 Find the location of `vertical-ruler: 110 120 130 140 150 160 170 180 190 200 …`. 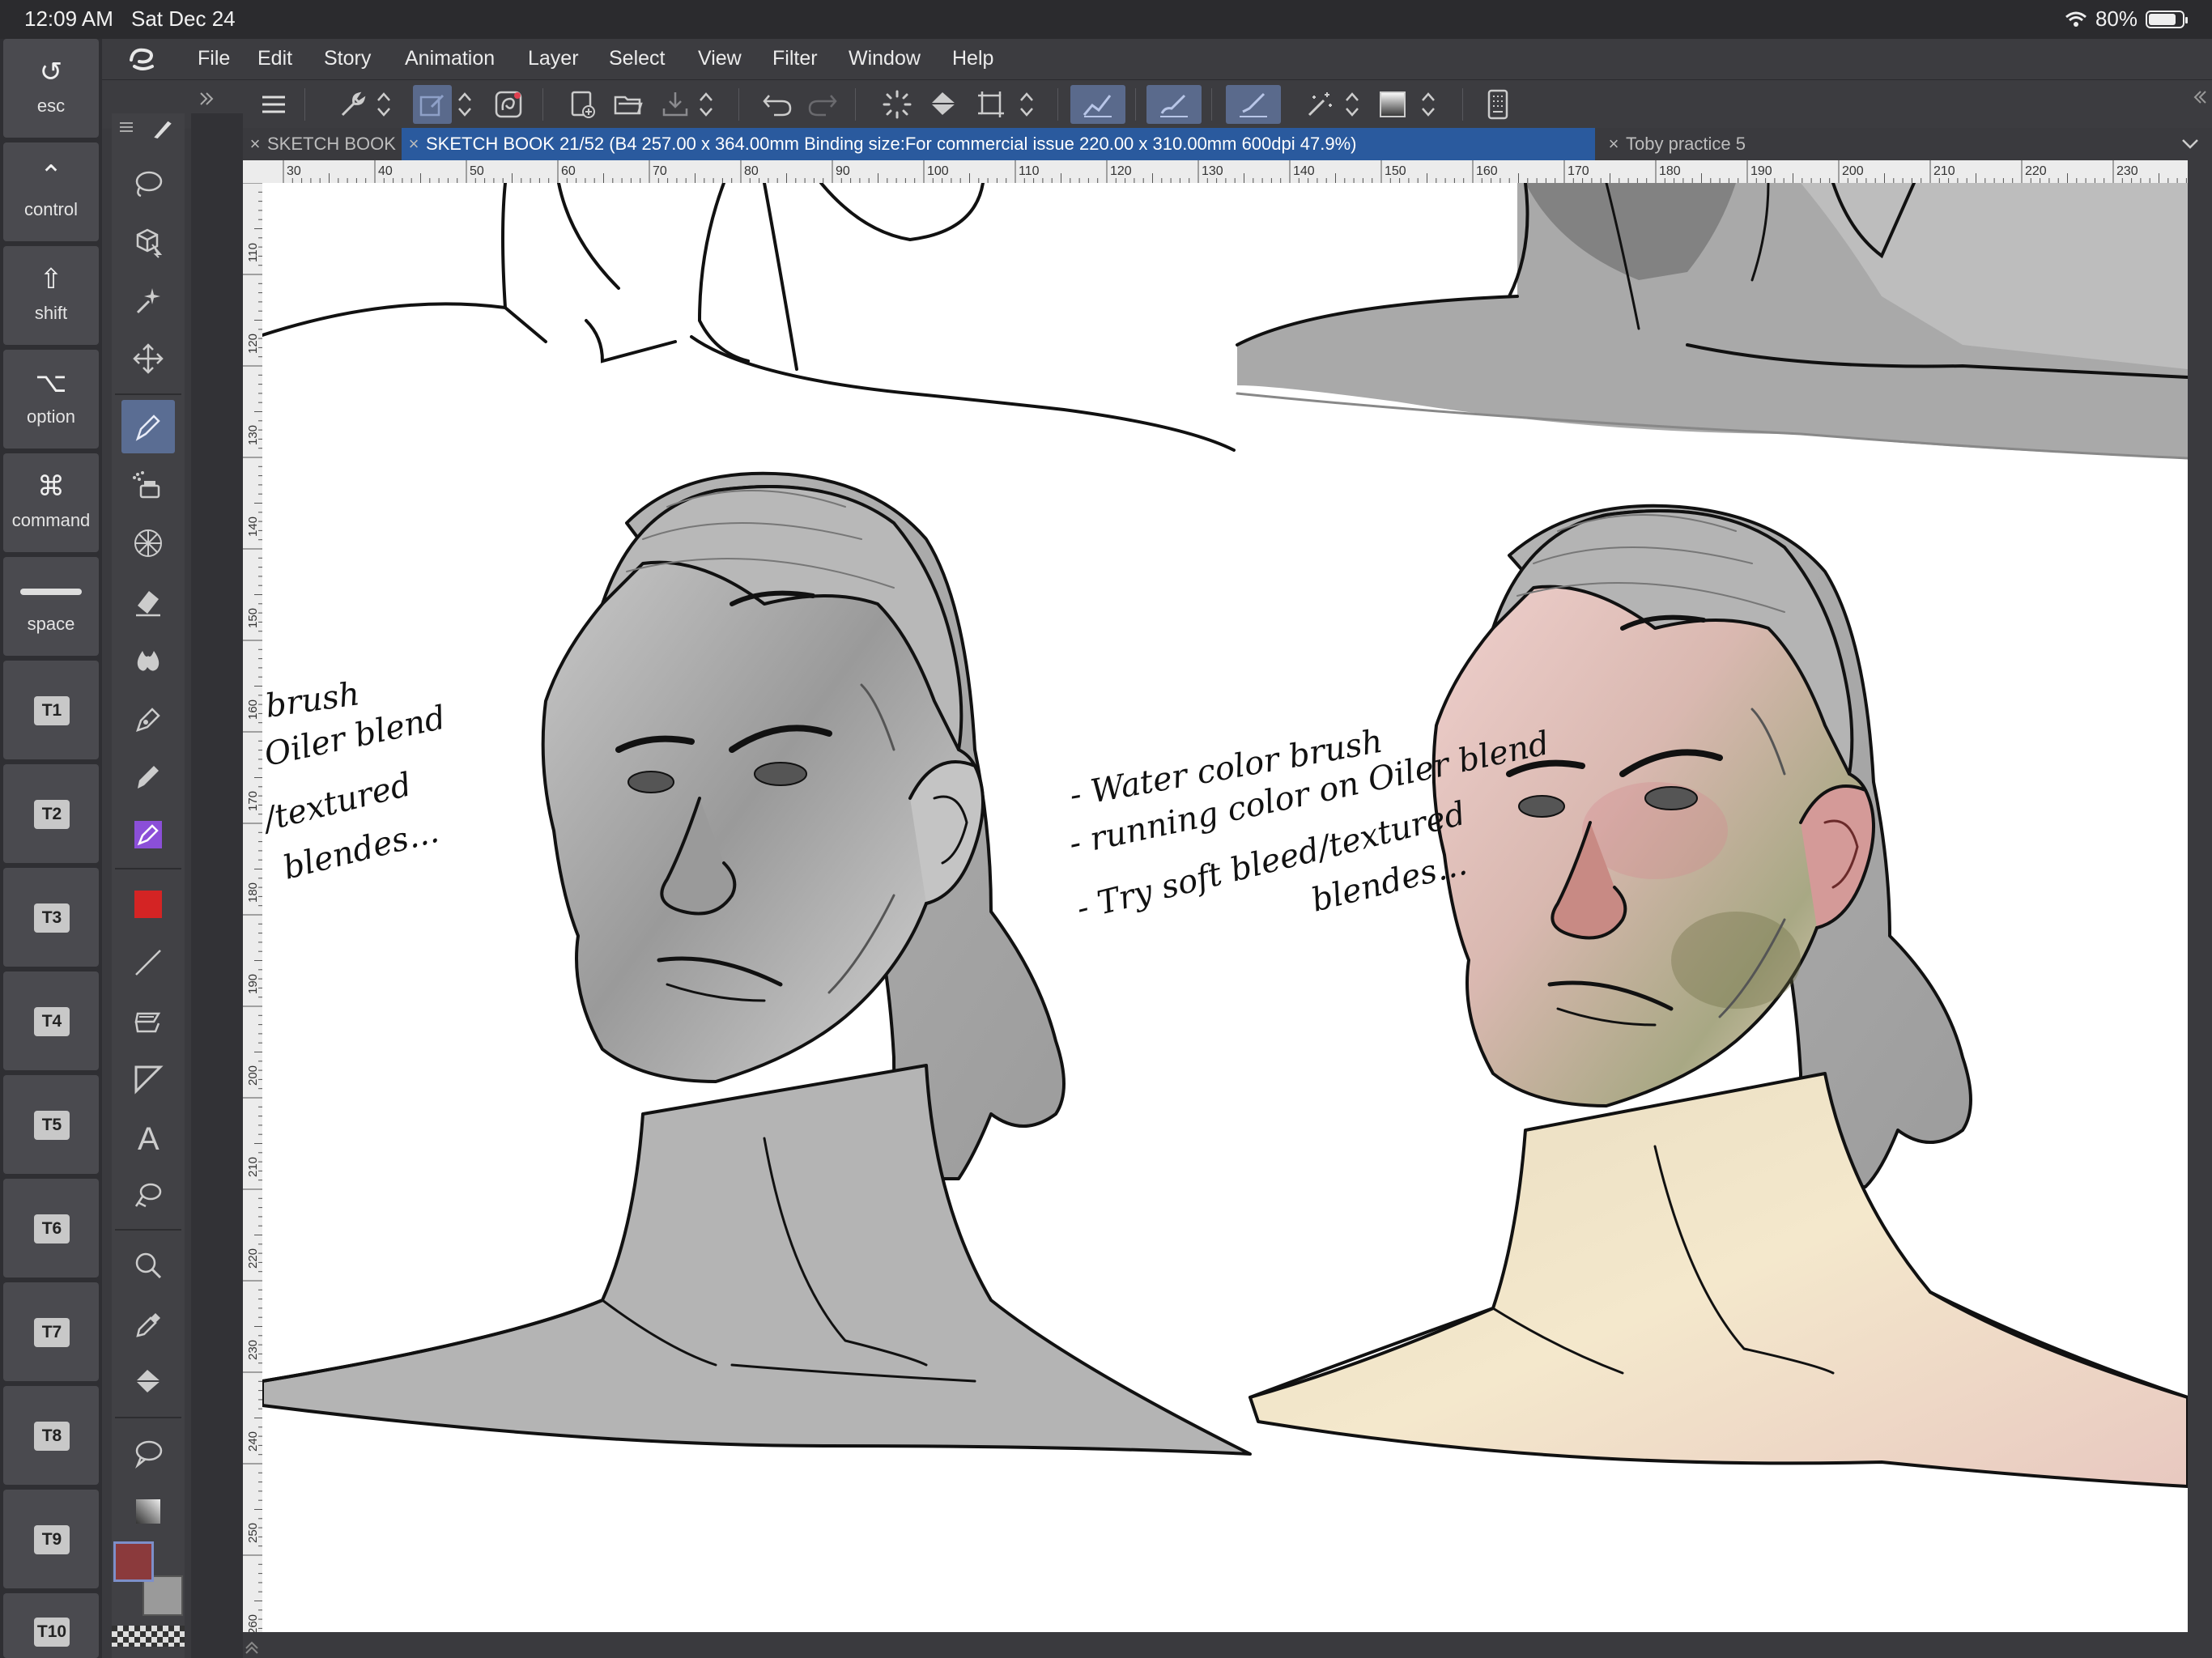

vertical-ruler: 110 120 130 140 150 160 170 180 190 200 … is located at coordinates (253, 913).